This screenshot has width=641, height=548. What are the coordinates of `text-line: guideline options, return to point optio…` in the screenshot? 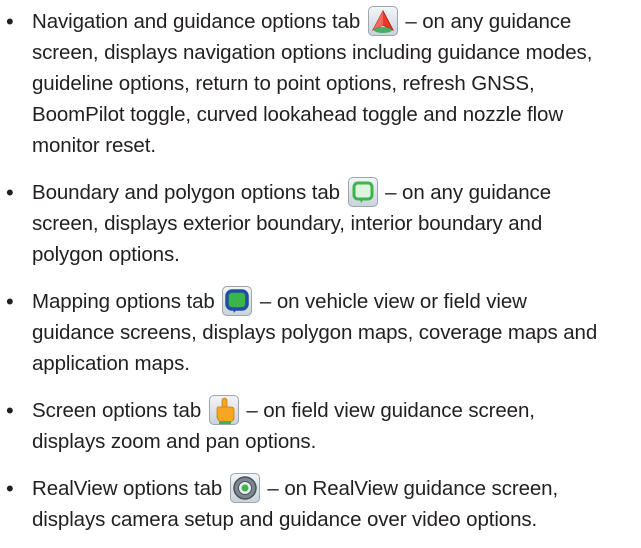 It's located at (283, 83).